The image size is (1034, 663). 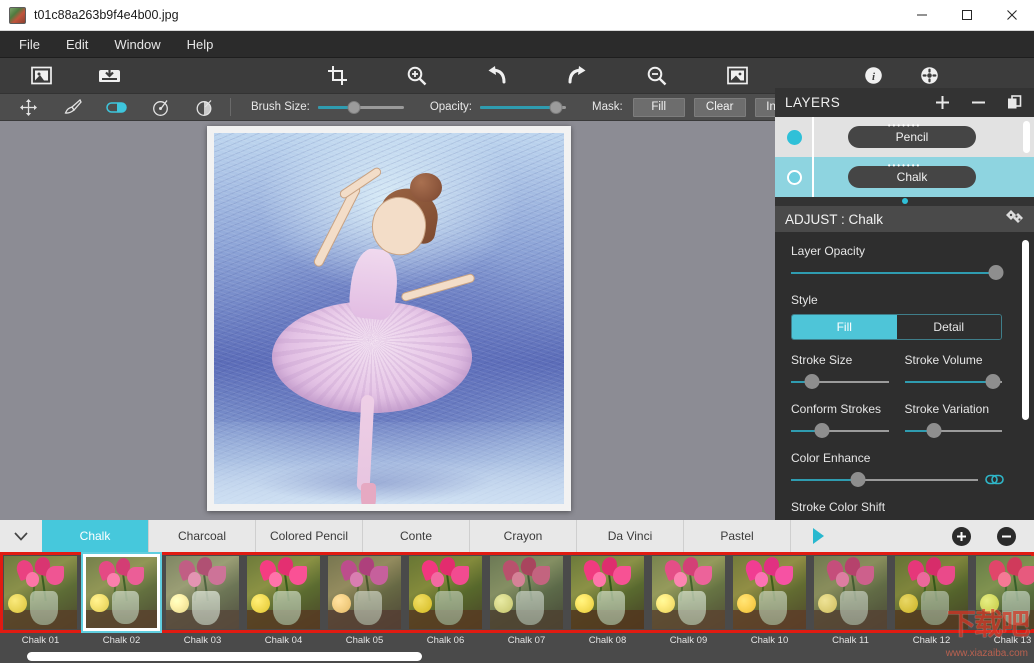 I want to click on conform-strokes-slider, so click(x=840, y=430).